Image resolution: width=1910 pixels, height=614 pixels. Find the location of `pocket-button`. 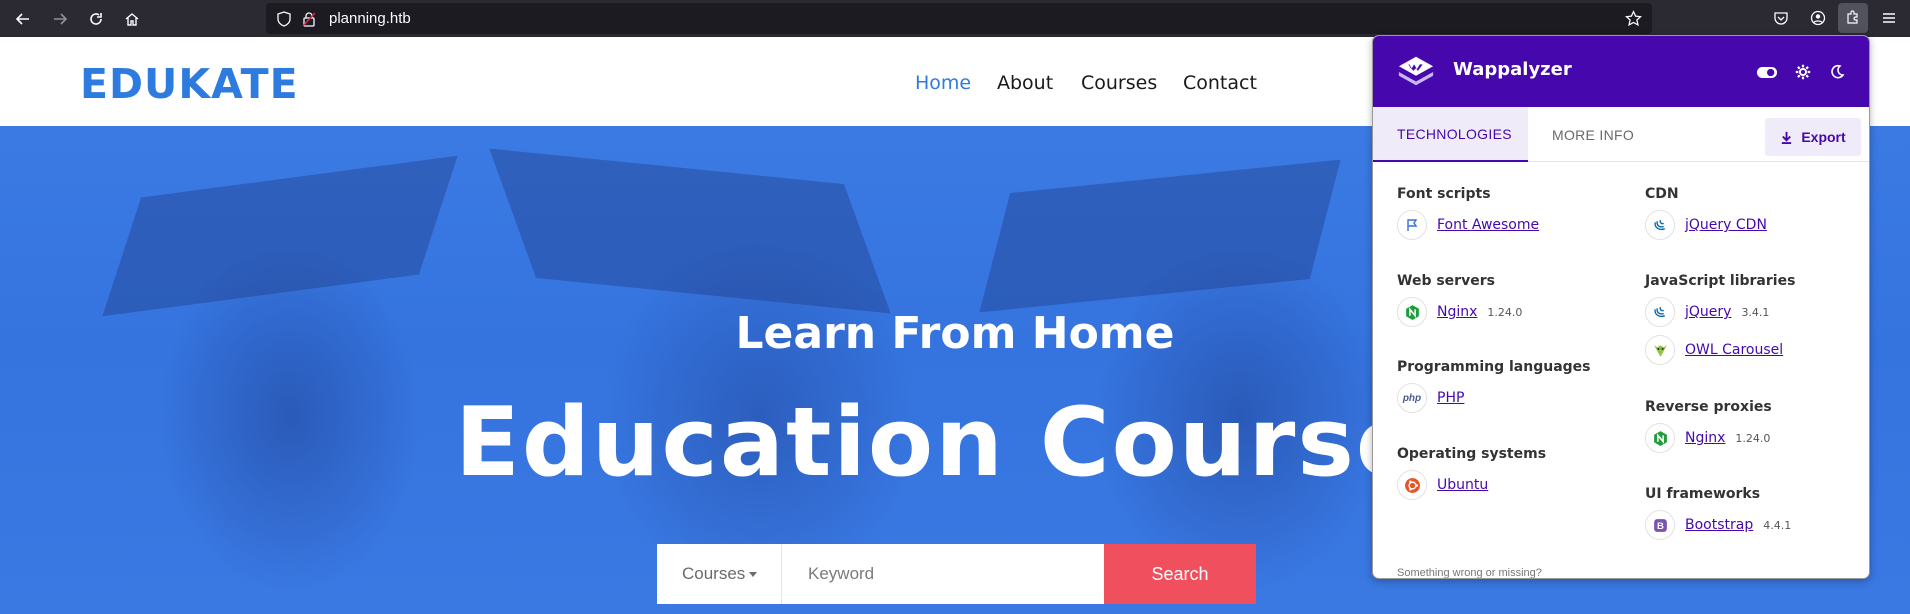

pocket-button is located at coordinates (1781, 18).